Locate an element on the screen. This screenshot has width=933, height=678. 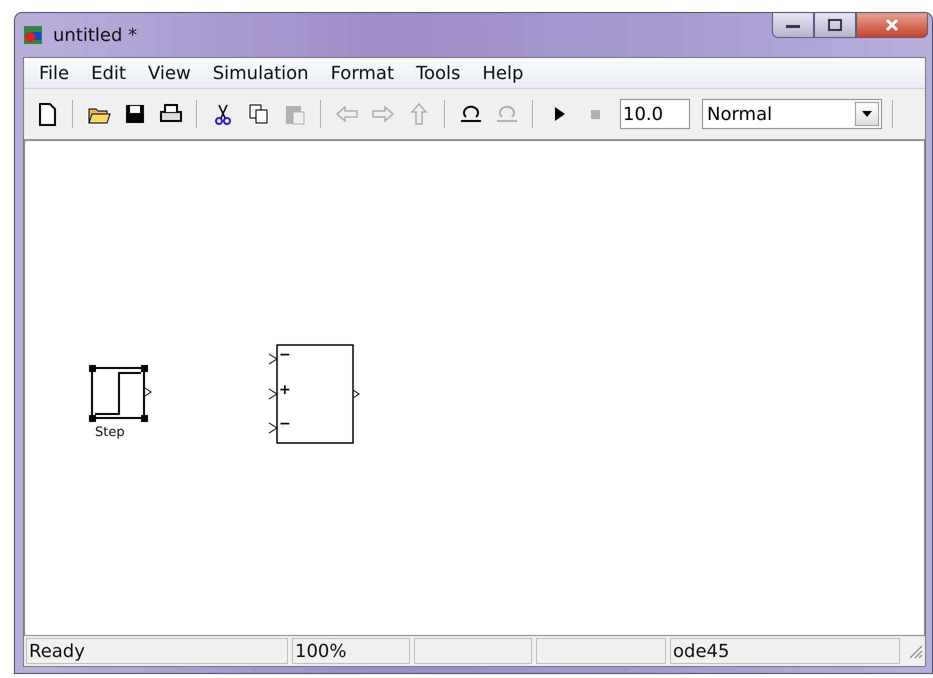
caret-icon is located at coordinates (867, 114).